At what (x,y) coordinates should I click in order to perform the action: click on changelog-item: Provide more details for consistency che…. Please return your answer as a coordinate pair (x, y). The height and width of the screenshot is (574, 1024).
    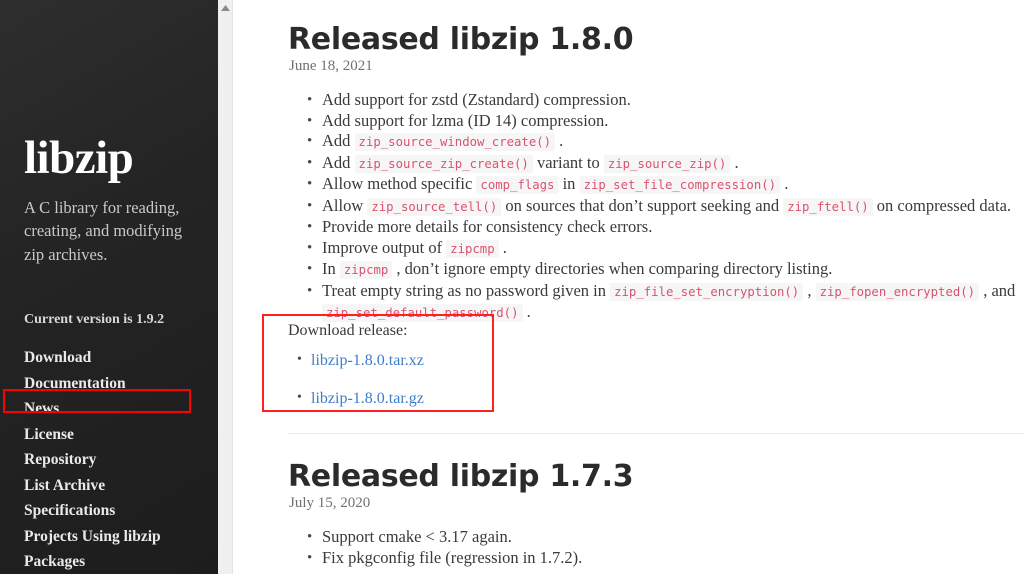
    Looking at the image, I should click on (665, 227).